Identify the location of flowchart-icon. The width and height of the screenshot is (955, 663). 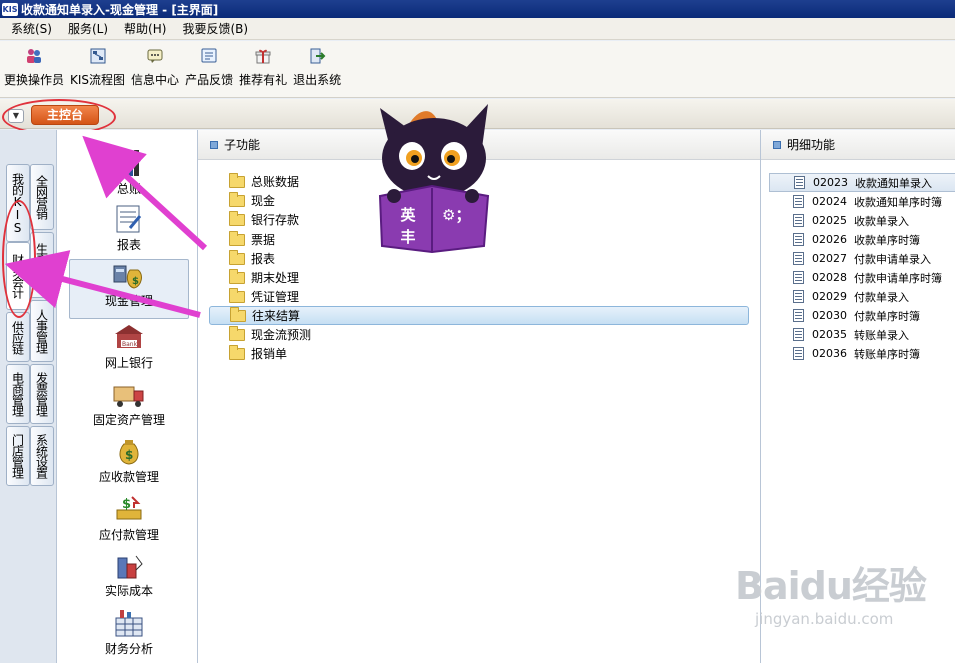
(98, 56).